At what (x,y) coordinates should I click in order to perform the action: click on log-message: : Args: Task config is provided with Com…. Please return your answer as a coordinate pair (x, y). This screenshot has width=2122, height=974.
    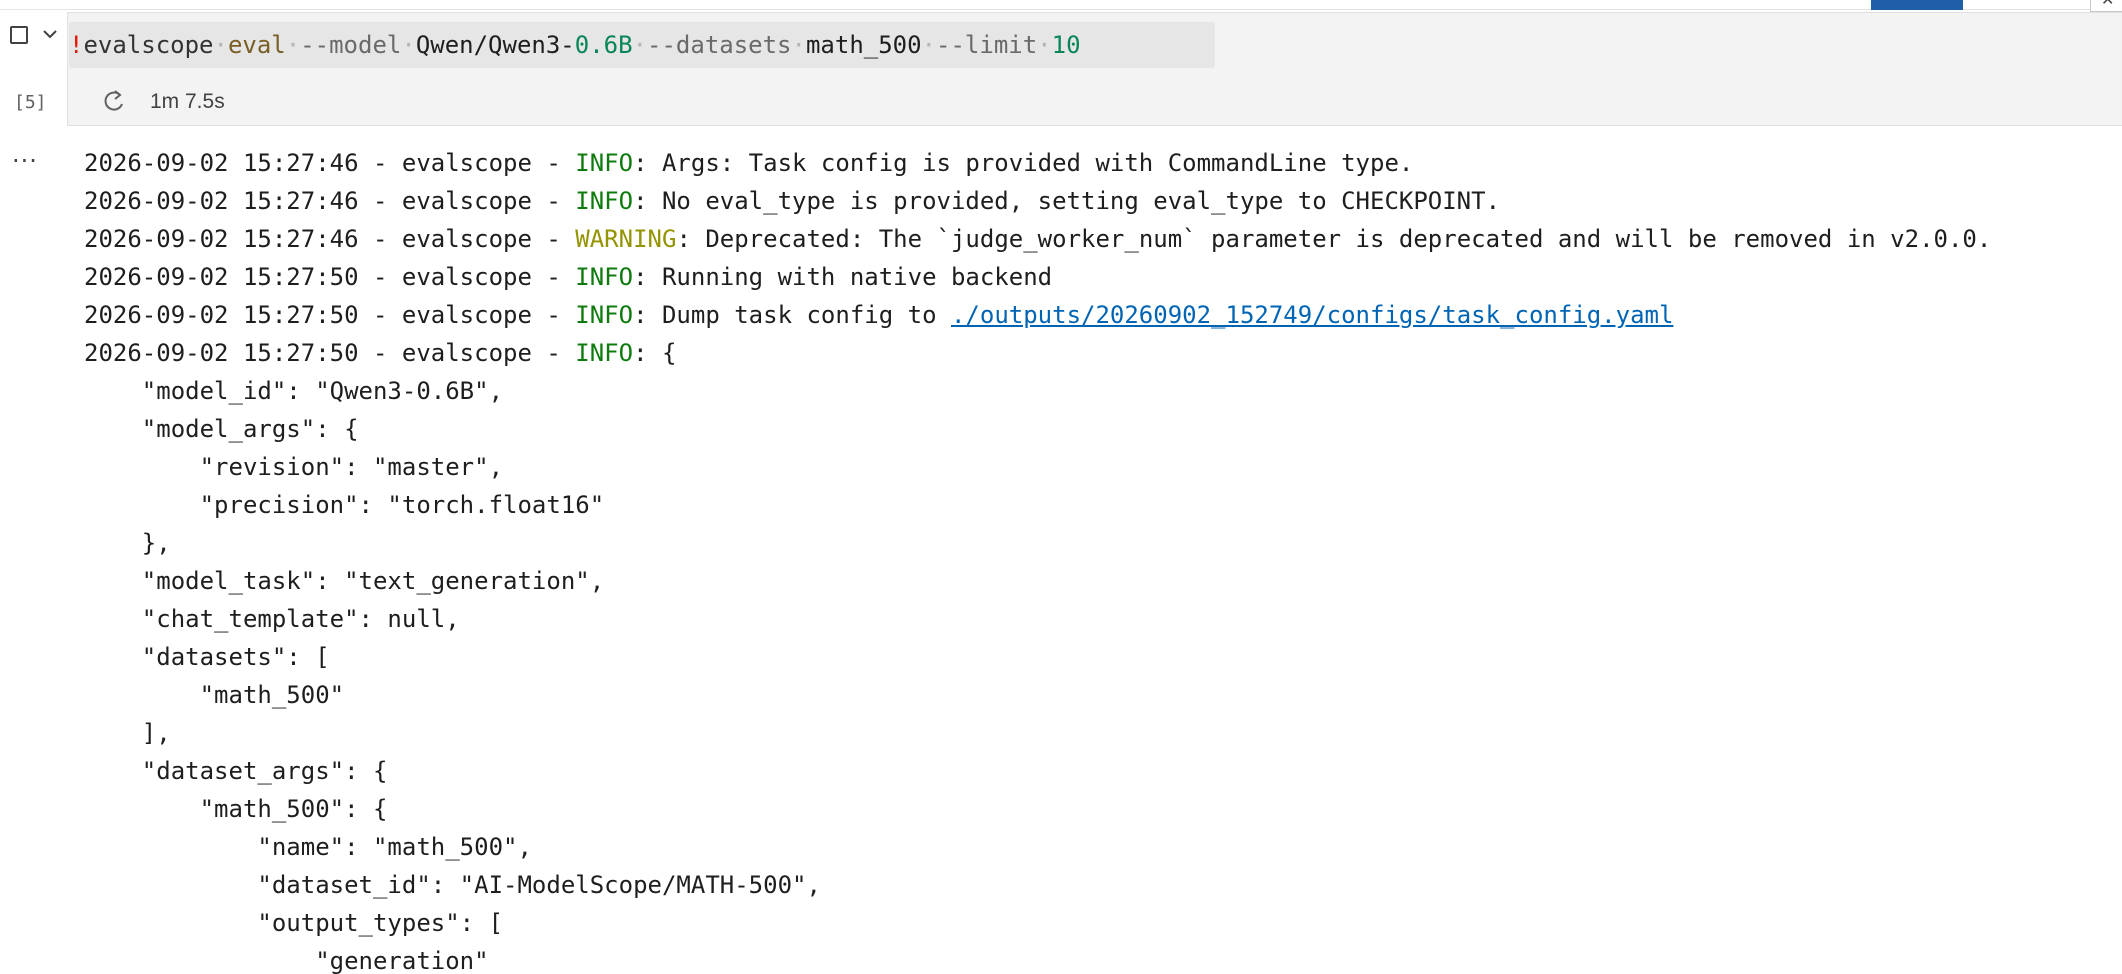
    Looking at the image, I should click on (1023, 163).